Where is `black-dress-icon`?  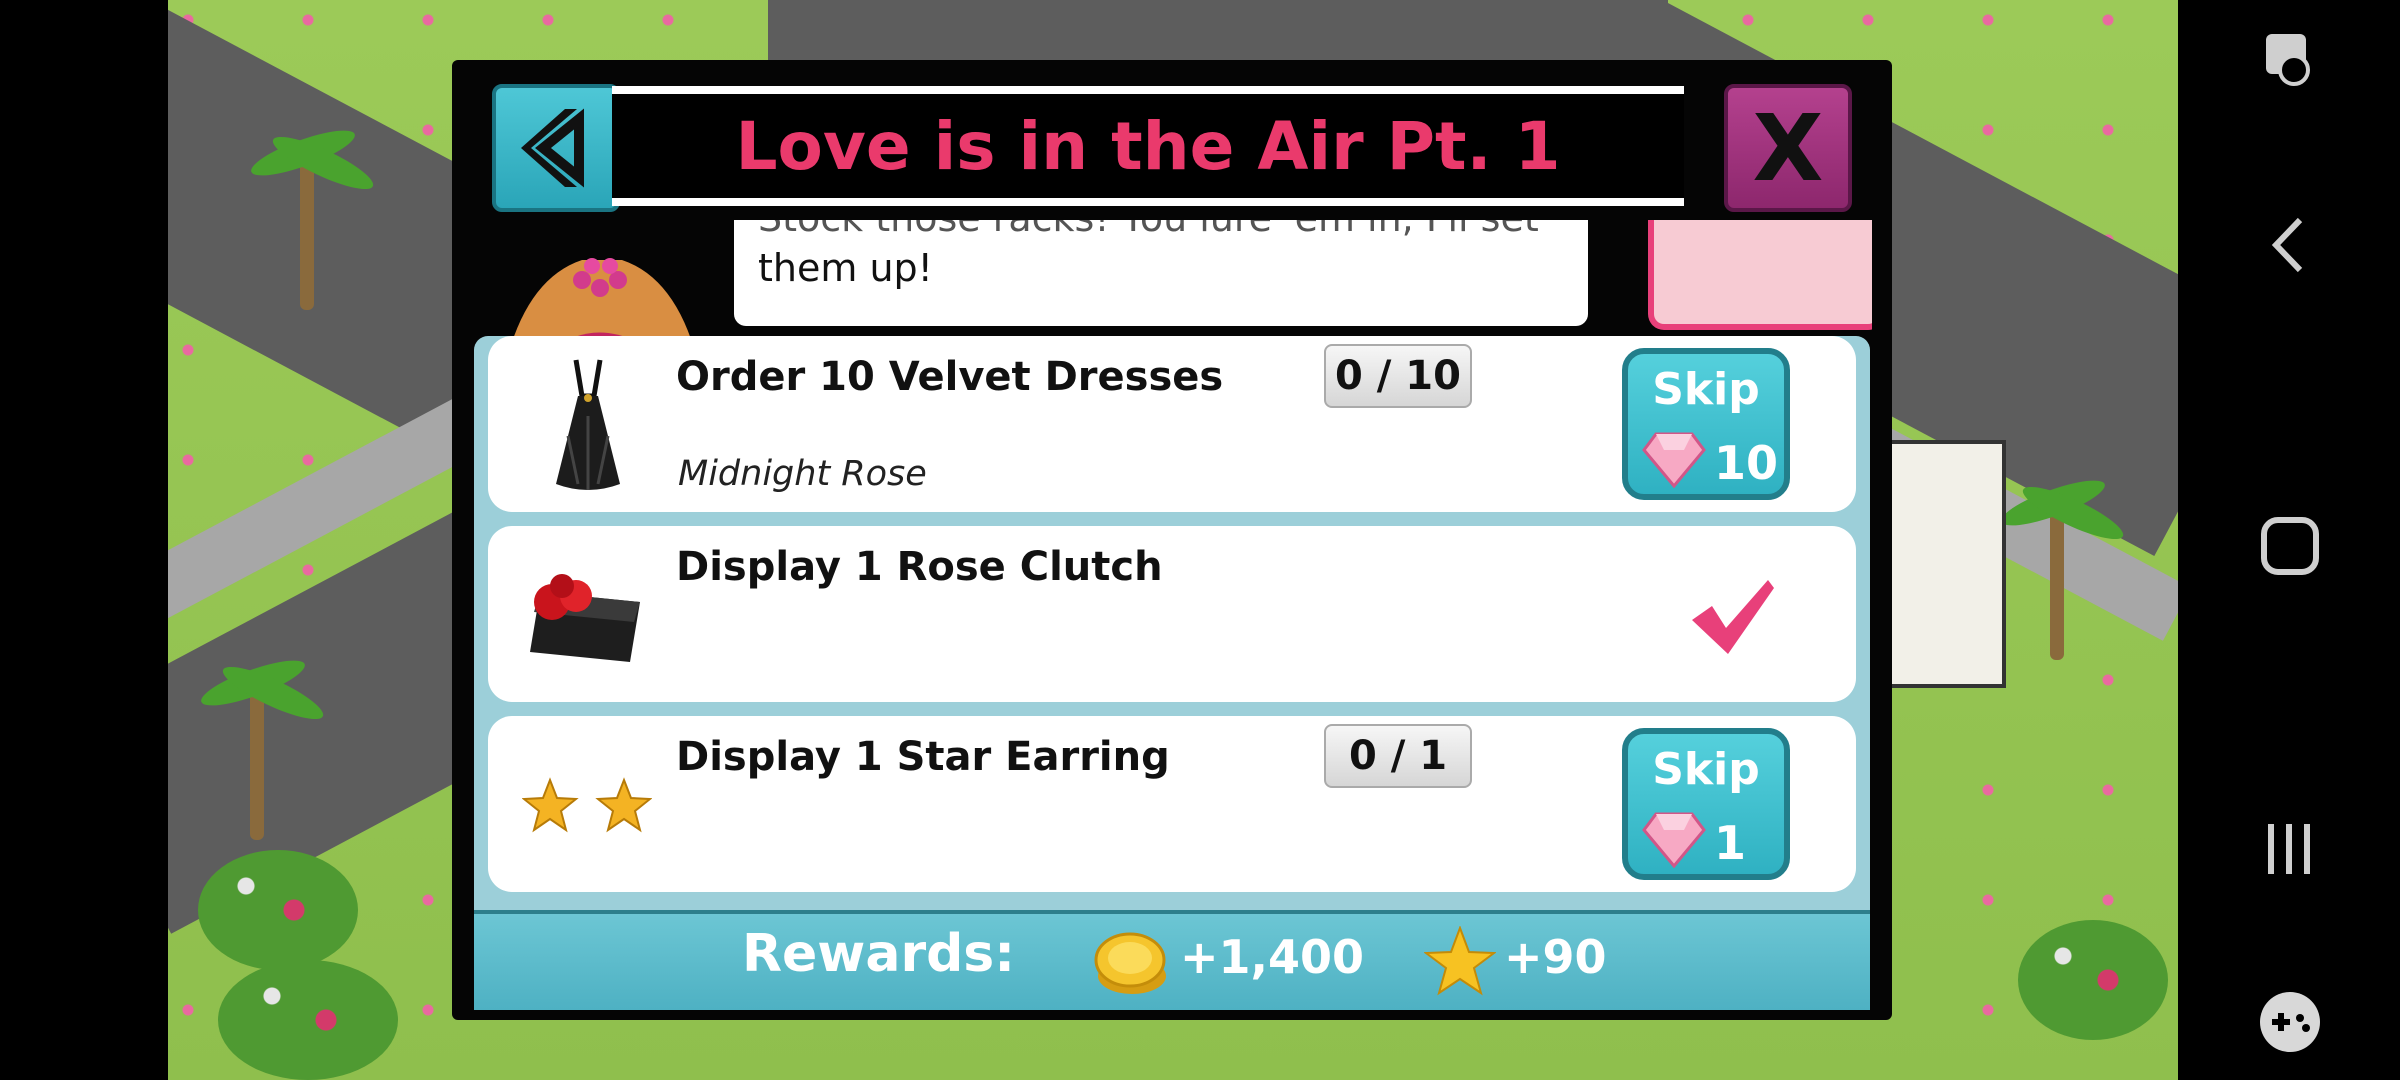 black-dress-icon is located at coordinates (588, 424).